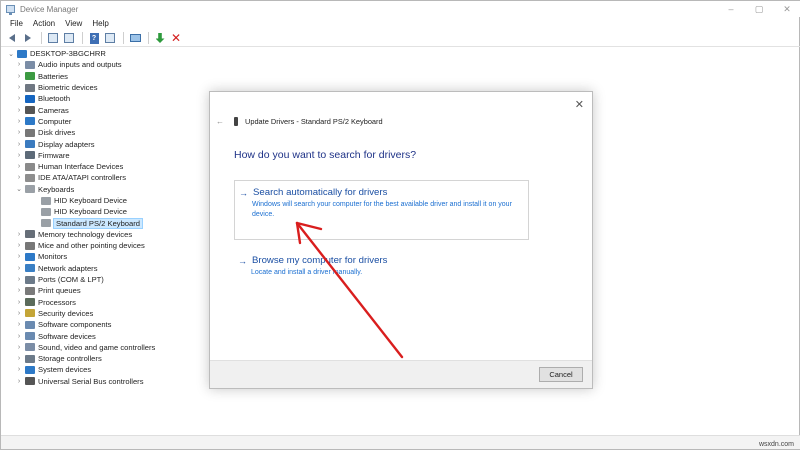 This screenshot has width=800, height=450. Describe the element at coordinates (400, 9) in the screenshot. I see `title-bar: Device Manager – ▢ ✕` at that location.